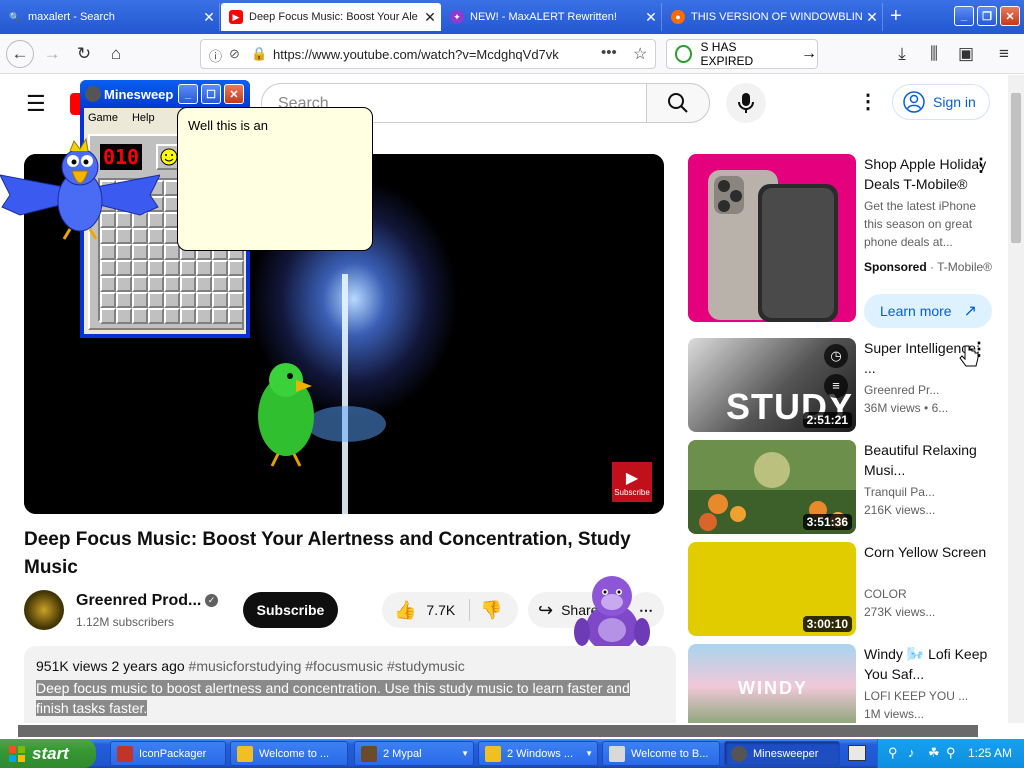 Image resolution: width=1024 pixels, height=768 pixels. What do you see at coordinates (934, 54) in the screenshot?
I see `library-icon: ⫼` at bounding box center [934, 54].